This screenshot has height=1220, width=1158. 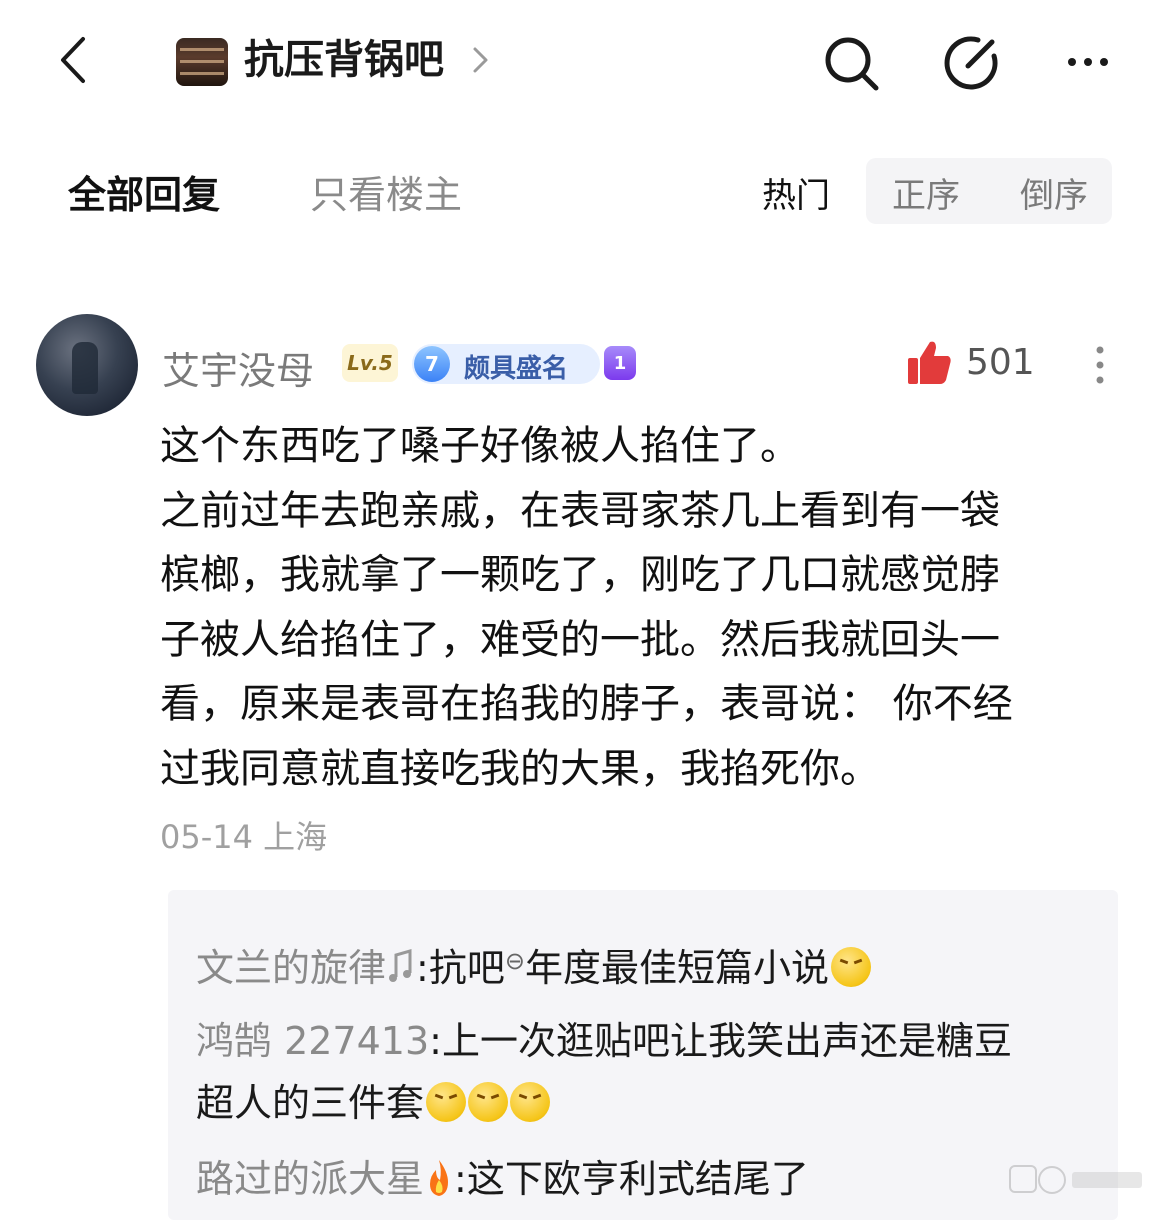 What do you see at coordinates (481, 60) in the screenshot?
I see `chevron-right-icon` at bounding box center [481, 60].